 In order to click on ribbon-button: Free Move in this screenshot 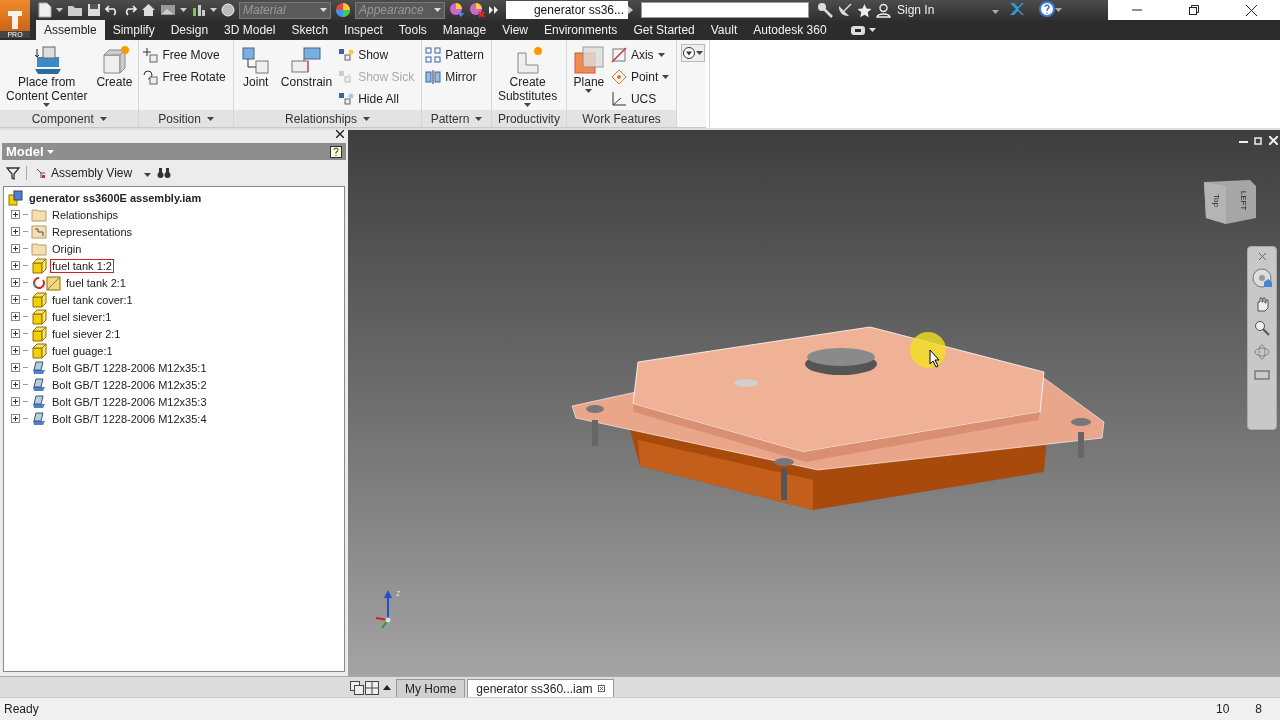, I will do `click(186, 54)`.